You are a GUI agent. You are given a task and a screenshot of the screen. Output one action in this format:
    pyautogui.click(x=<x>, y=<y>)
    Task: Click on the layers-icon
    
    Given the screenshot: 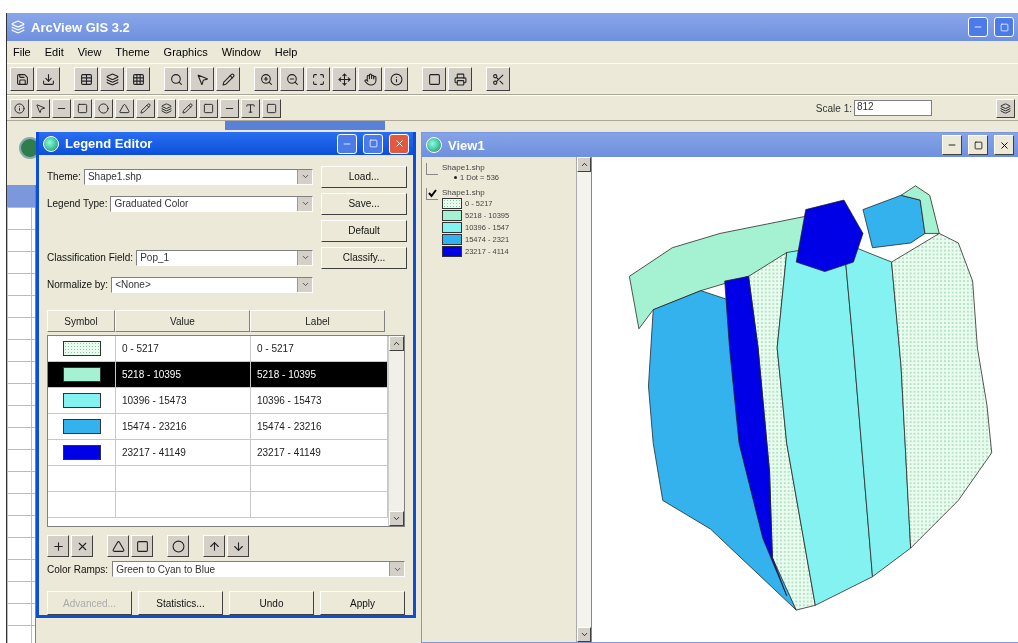 What is the action you would take?
    pyautogui.click(x=166, y=108)
    